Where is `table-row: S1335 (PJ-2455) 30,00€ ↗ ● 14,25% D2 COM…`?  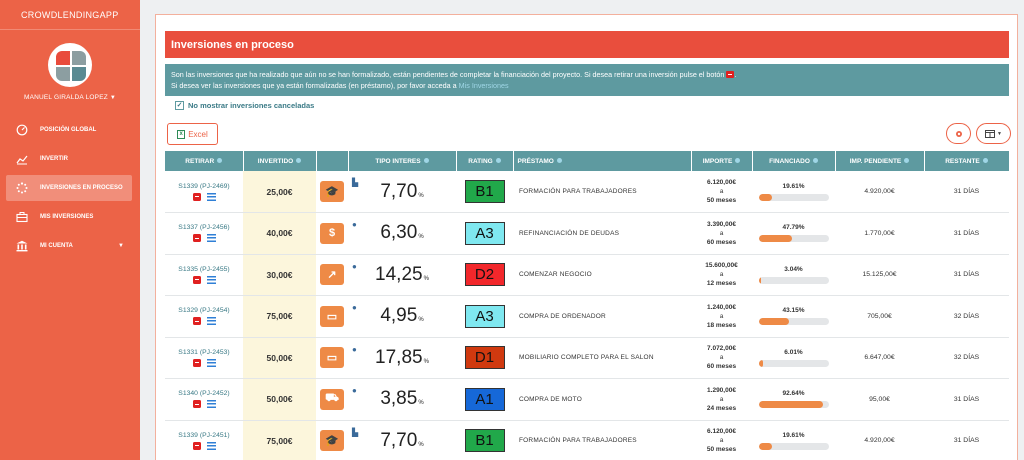
table-row: S1335 (PJ-2455) 30,00€ ↗ ● 14,25% D2 COM… is located at coordinates (587, 275).